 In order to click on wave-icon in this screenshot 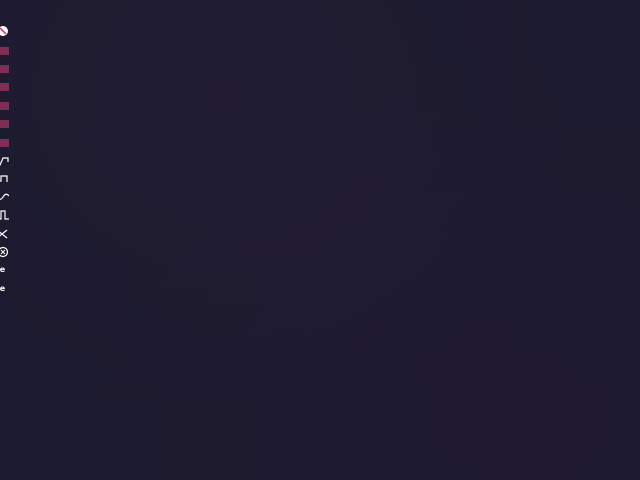, I will do `click(4, 197)`.